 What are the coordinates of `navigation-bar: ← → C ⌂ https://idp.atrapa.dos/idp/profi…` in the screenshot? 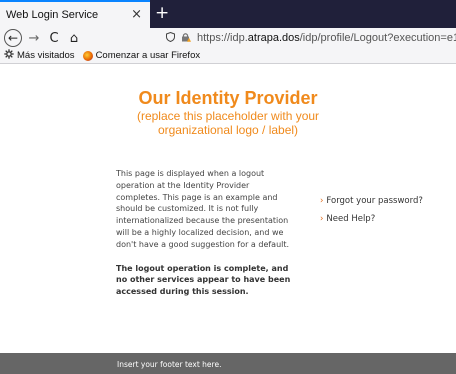 It's located at (228, 38).